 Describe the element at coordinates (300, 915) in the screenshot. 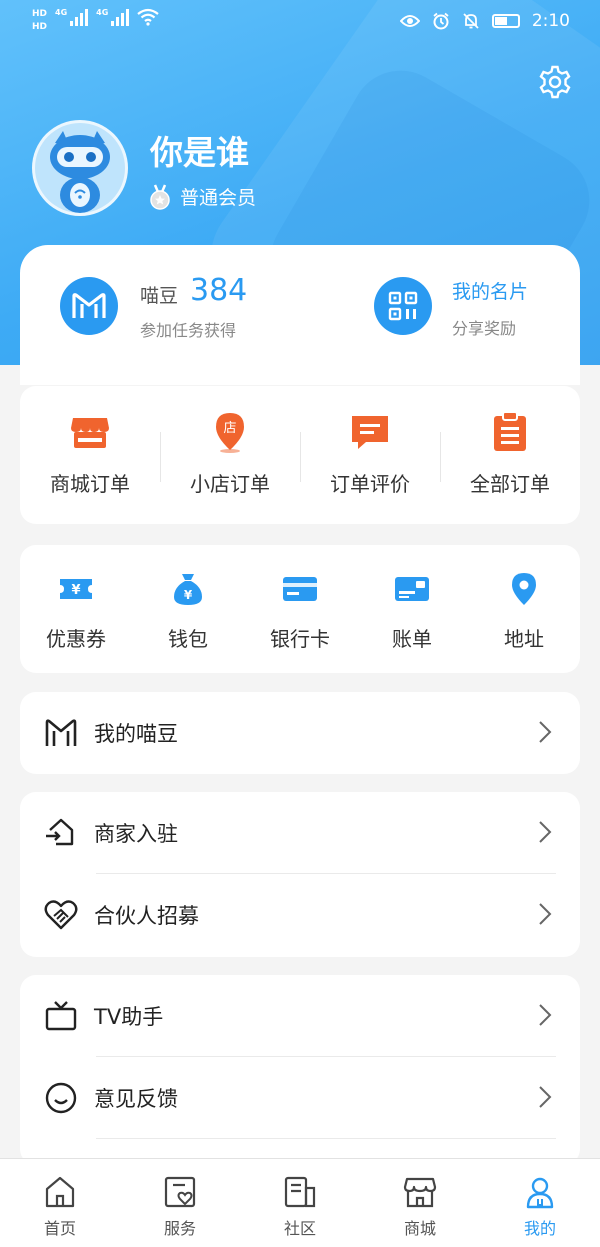

I see `partner-recruit-row: 合伙人招募` at that location.